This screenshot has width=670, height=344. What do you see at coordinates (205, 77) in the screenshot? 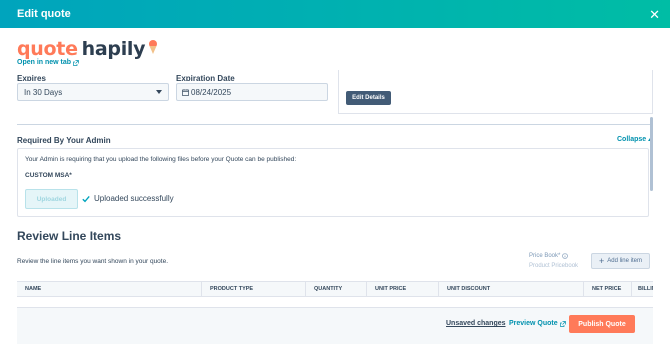
I see `expiration-date-label: Expiration Date` at bounding box center [205, 77].